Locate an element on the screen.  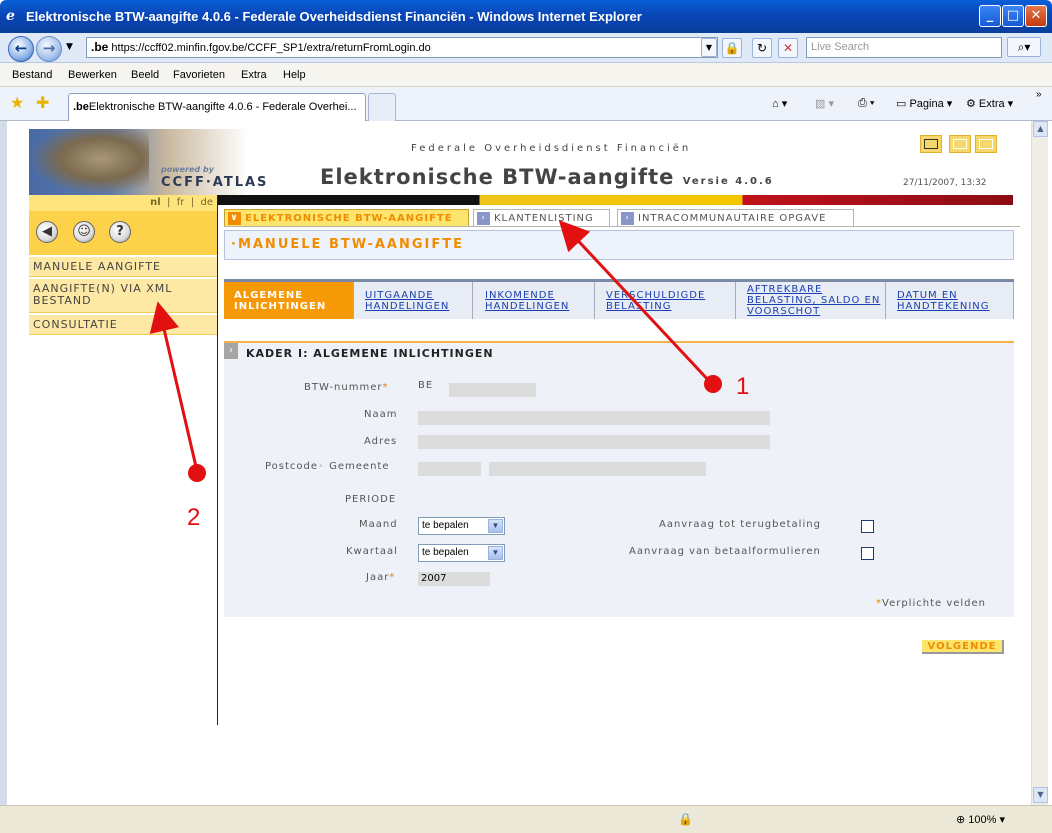
security-zone-icon: 🔒 is located at coordinates (685, 819).